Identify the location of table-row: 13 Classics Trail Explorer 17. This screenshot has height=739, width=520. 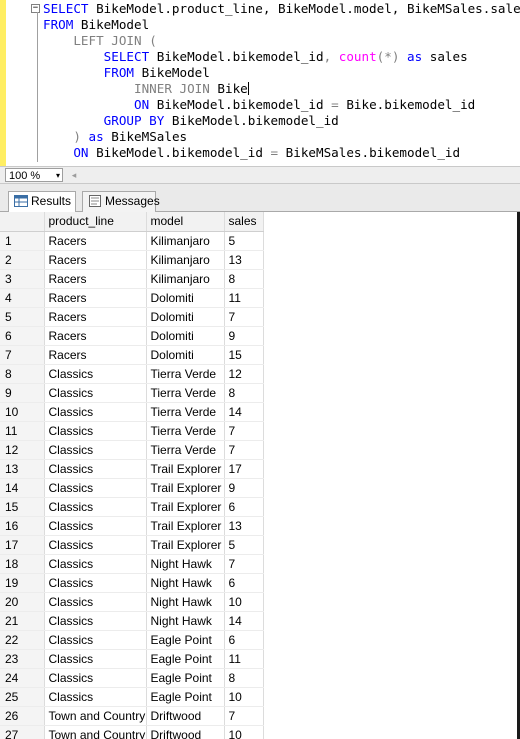
(132, 469).